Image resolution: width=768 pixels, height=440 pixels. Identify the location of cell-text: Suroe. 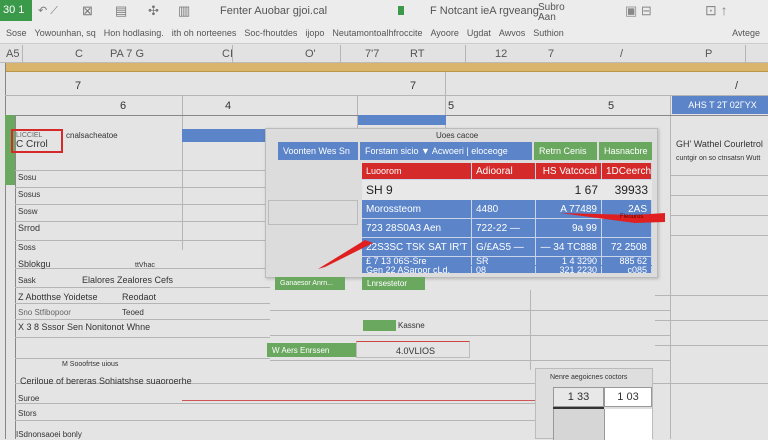
(28, 398).